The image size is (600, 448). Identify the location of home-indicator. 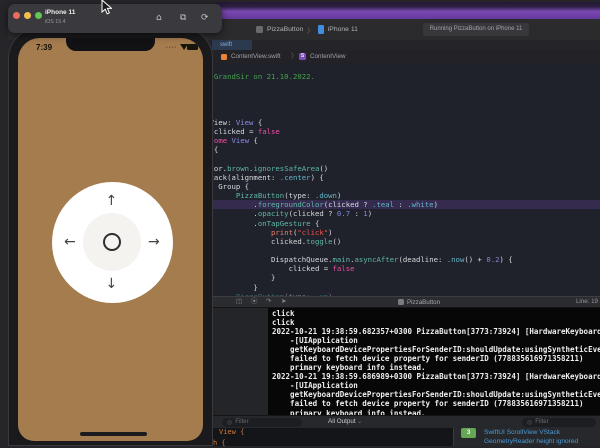
(113, 434).